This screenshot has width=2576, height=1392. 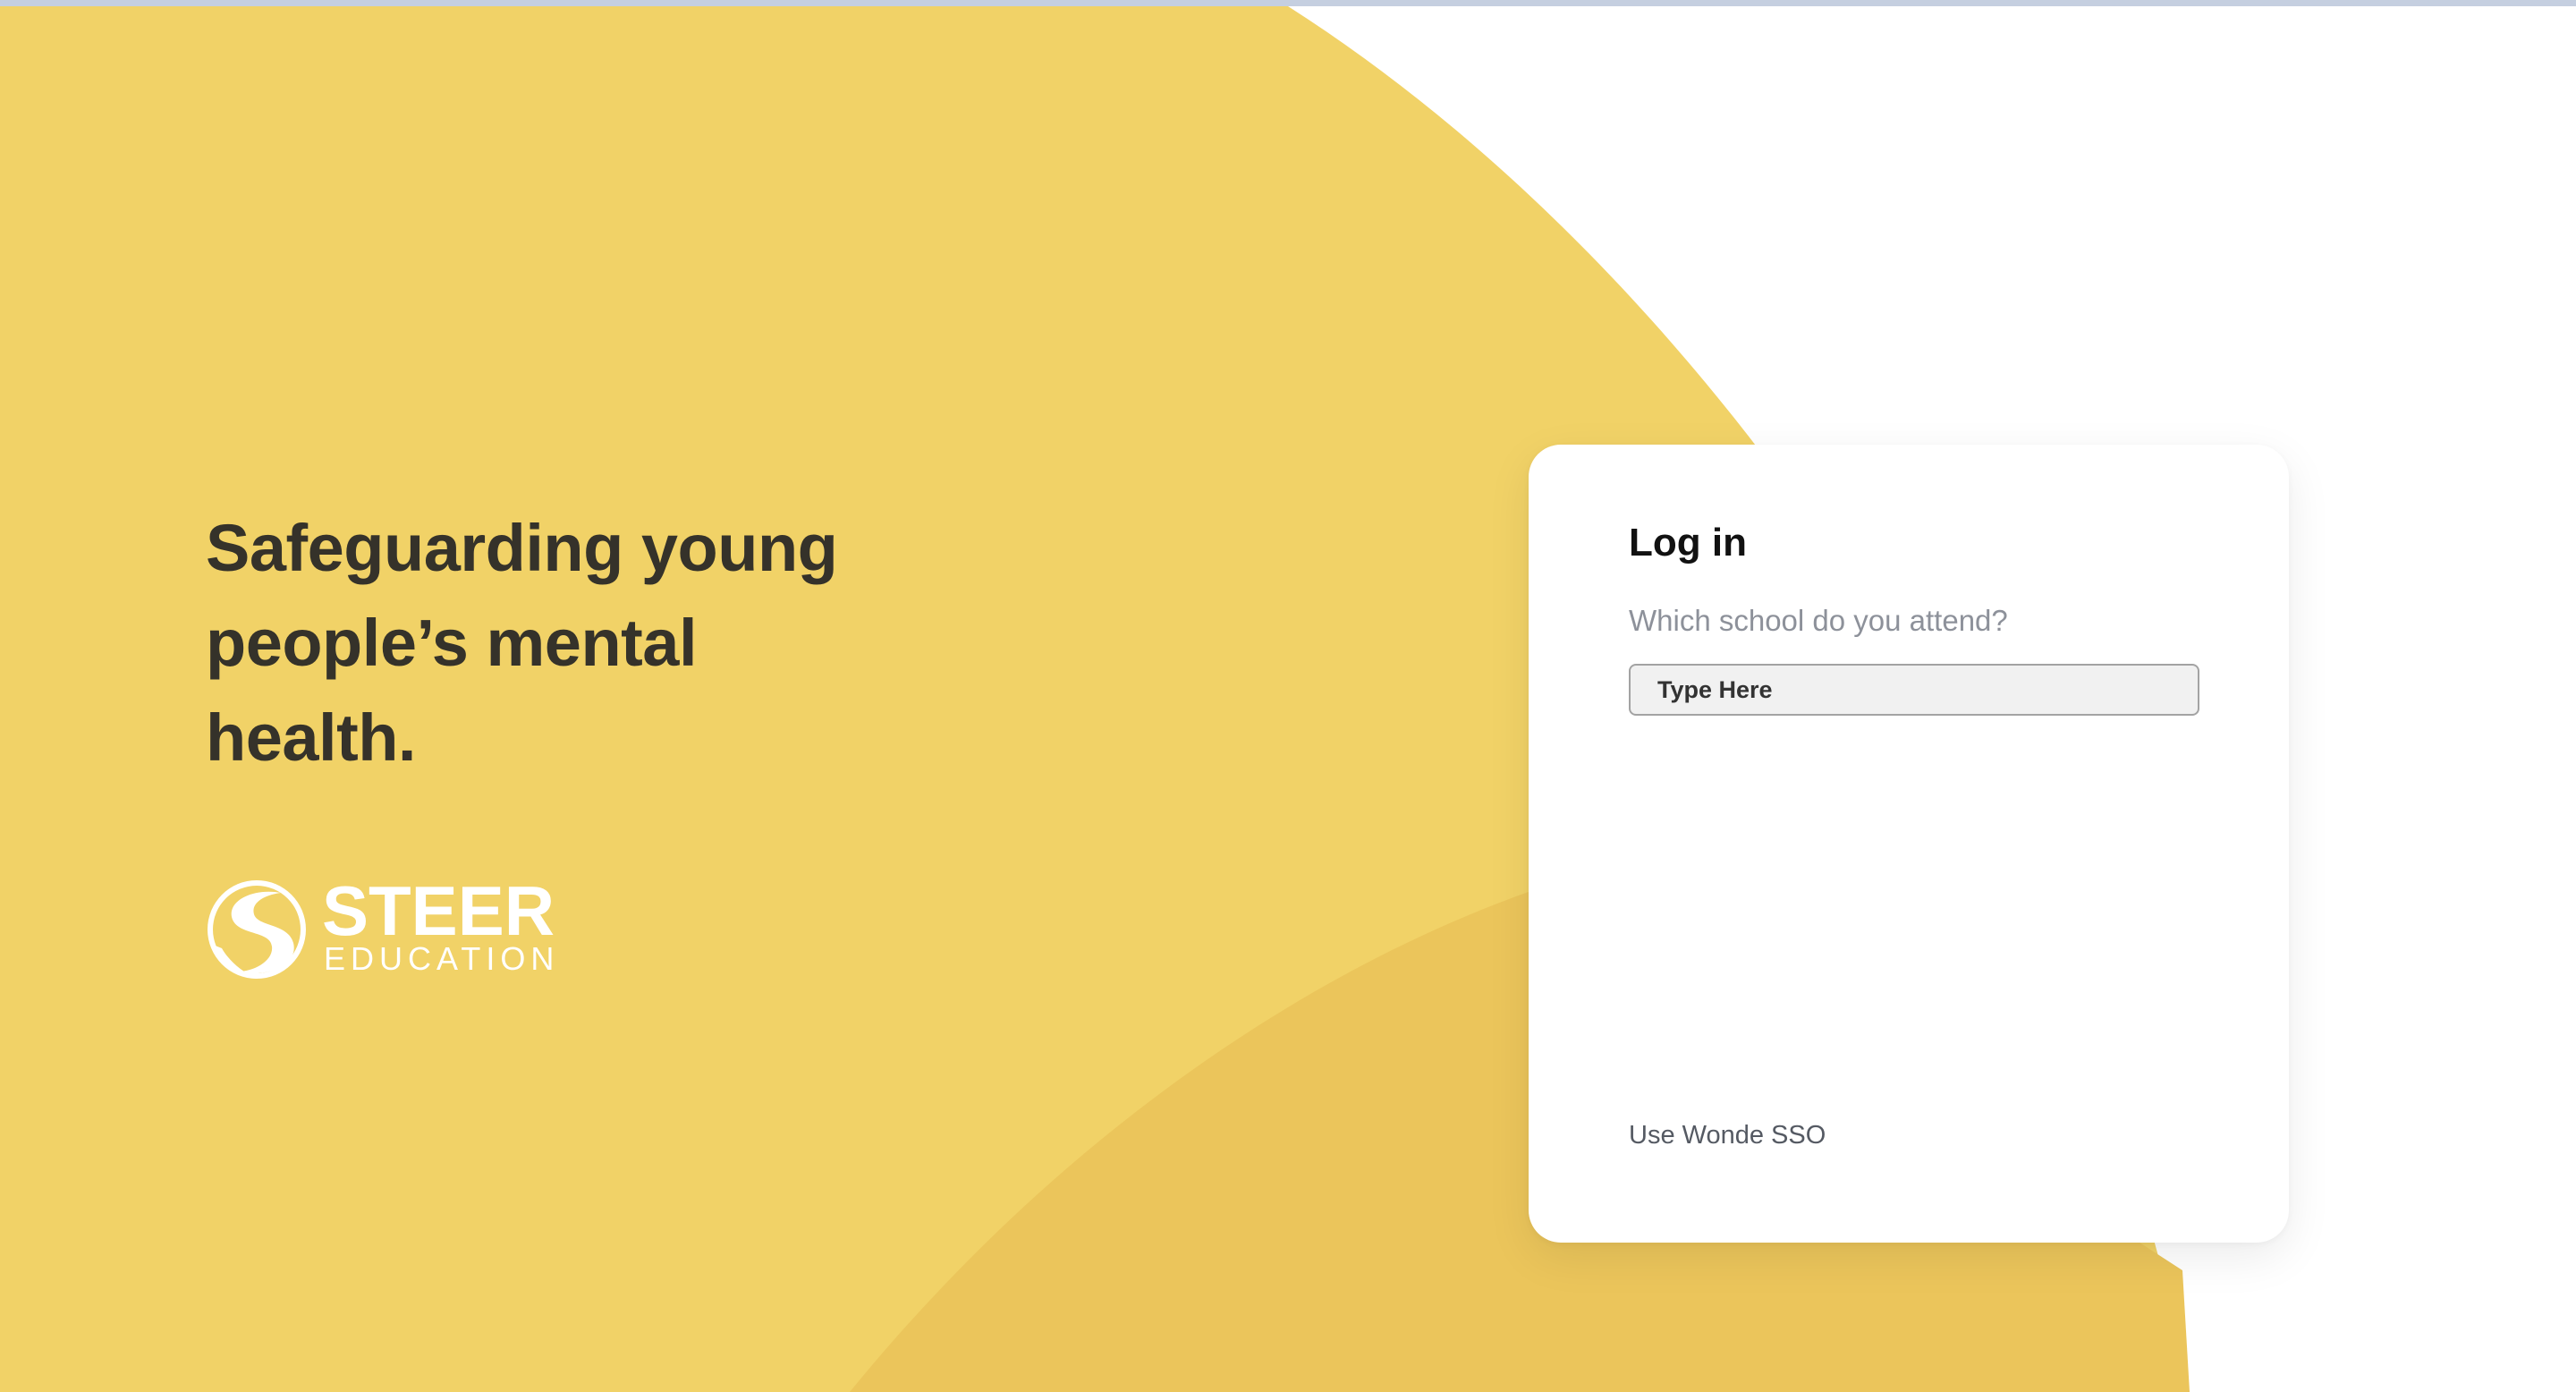 I want to click on school-search-input, so click(x=1914, y=690).